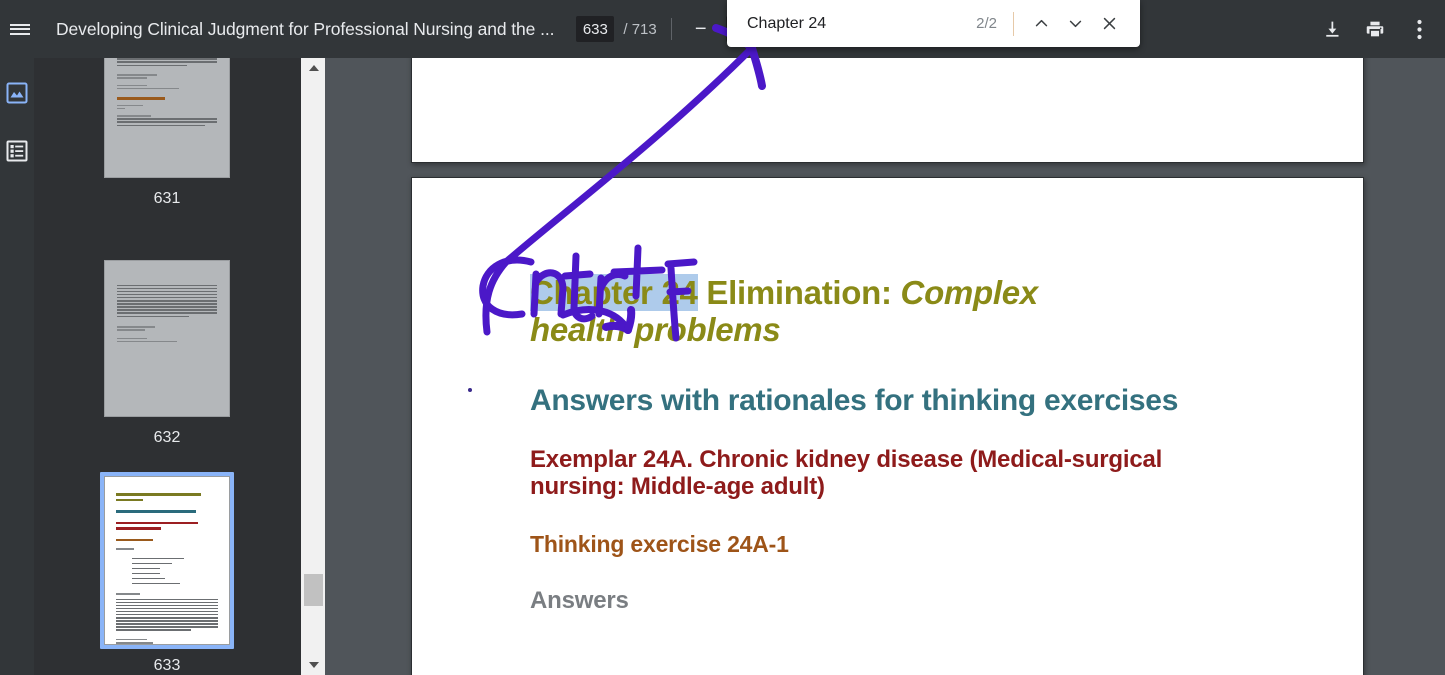 This screenshot has height=675, width=1445. What do you see at coordinates (986, 23) in the screenshot?
I see `find-match-count: 2/2` at bounding box center [986, 23].